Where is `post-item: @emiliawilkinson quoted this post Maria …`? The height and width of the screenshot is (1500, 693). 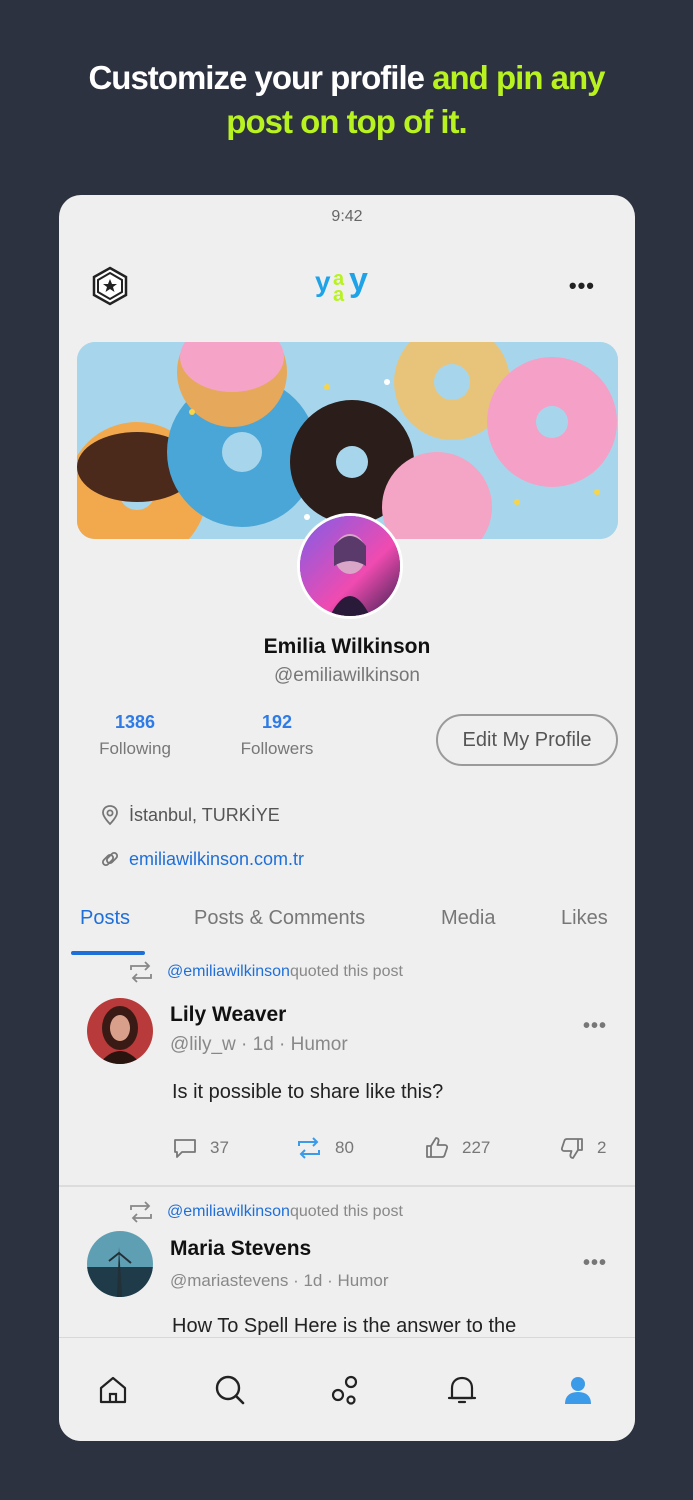
post-item: @emiliawilkinson quoted this post Maria … is located at coordinates (347, 1266).